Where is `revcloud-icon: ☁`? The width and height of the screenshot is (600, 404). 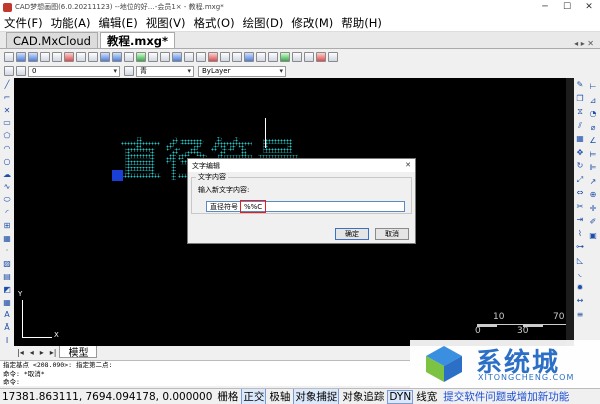
revcloud-icon: ☁ is located at coordinates (7, 175).